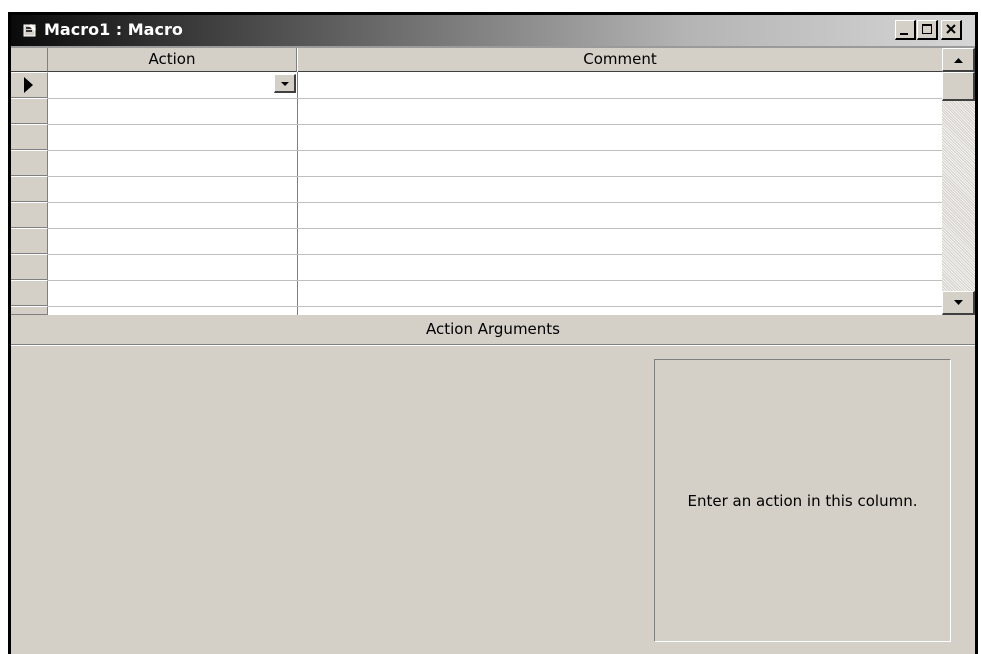  I want to click on action-arguments-heading: Action Arguments, so click(493, 329).